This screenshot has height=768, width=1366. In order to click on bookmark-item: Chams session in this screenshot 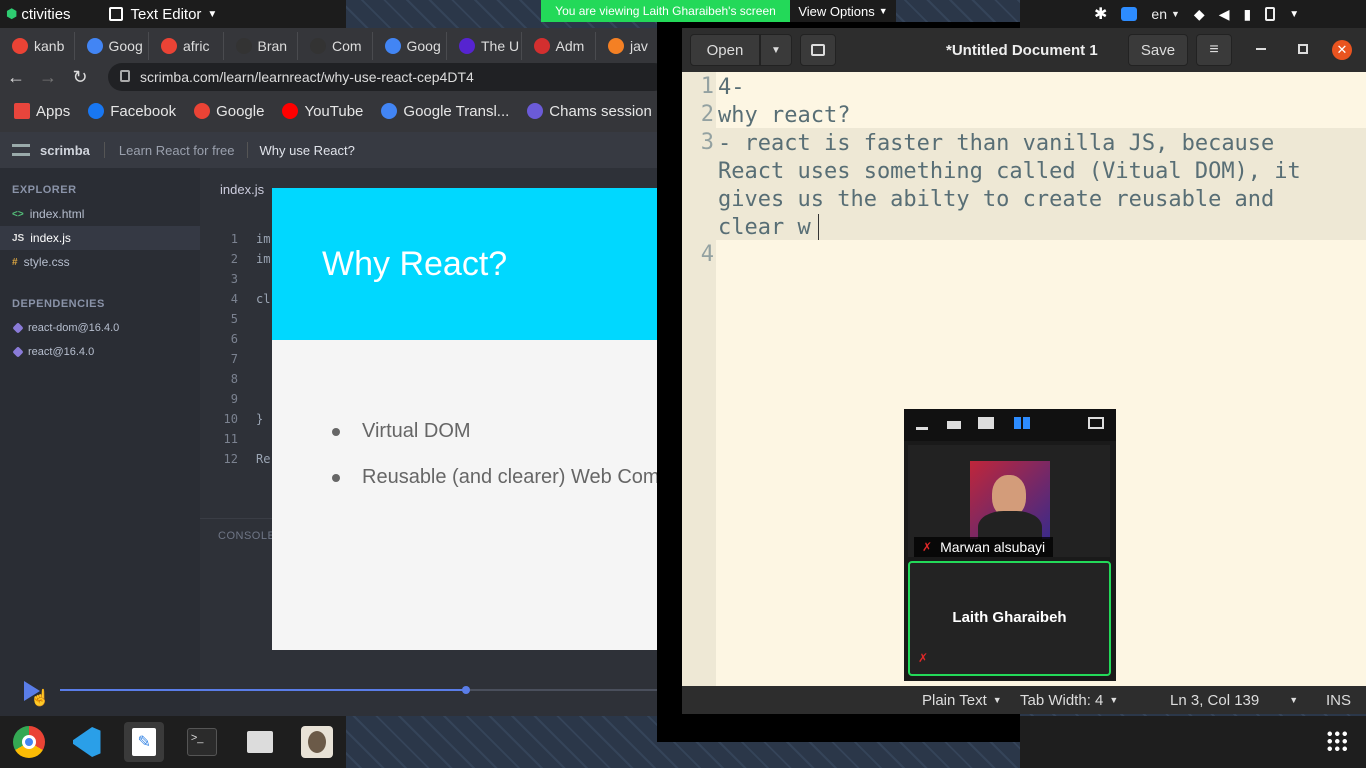, I will do `click(589, 111)`.